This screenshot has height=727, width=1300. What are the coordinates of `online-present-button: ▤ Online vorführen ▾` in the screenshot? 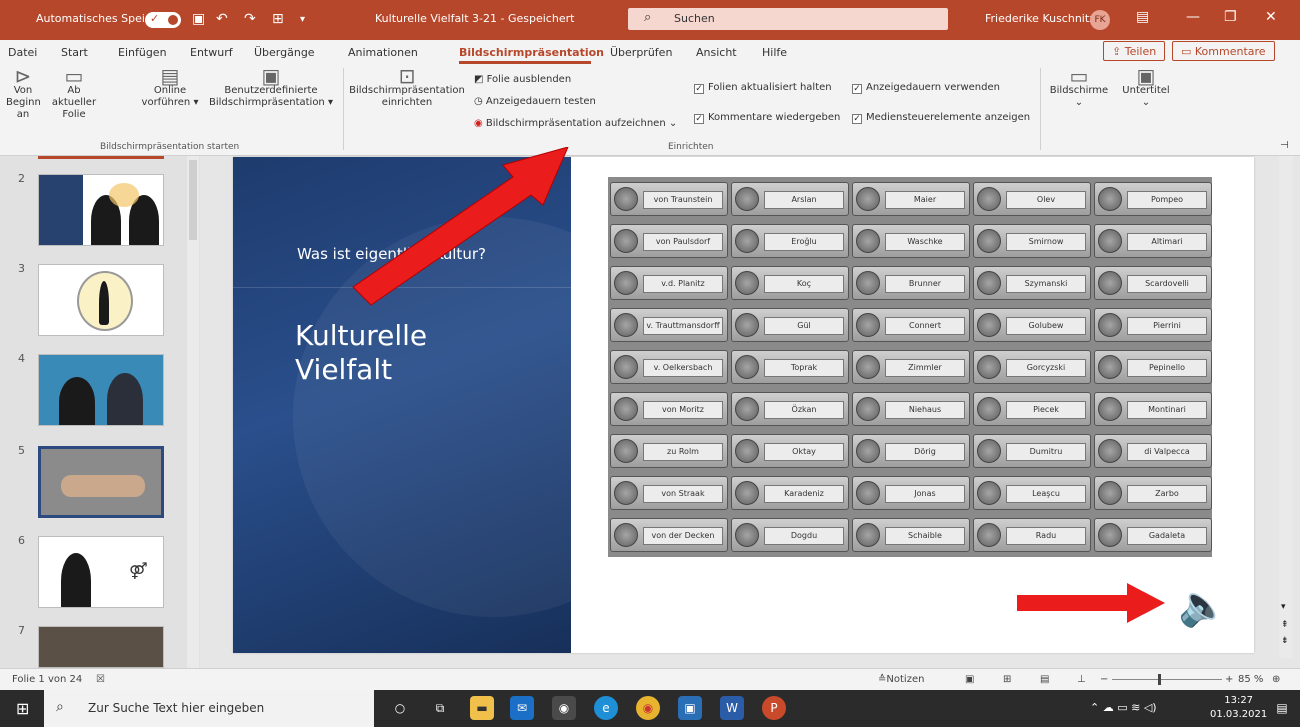 It's located at (170, 87).